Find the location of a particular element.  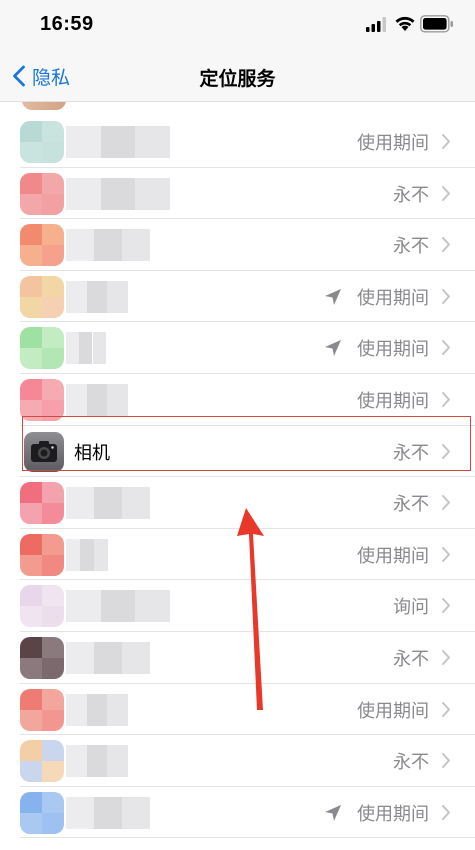

row-divider is located at coordinates (247, 838).